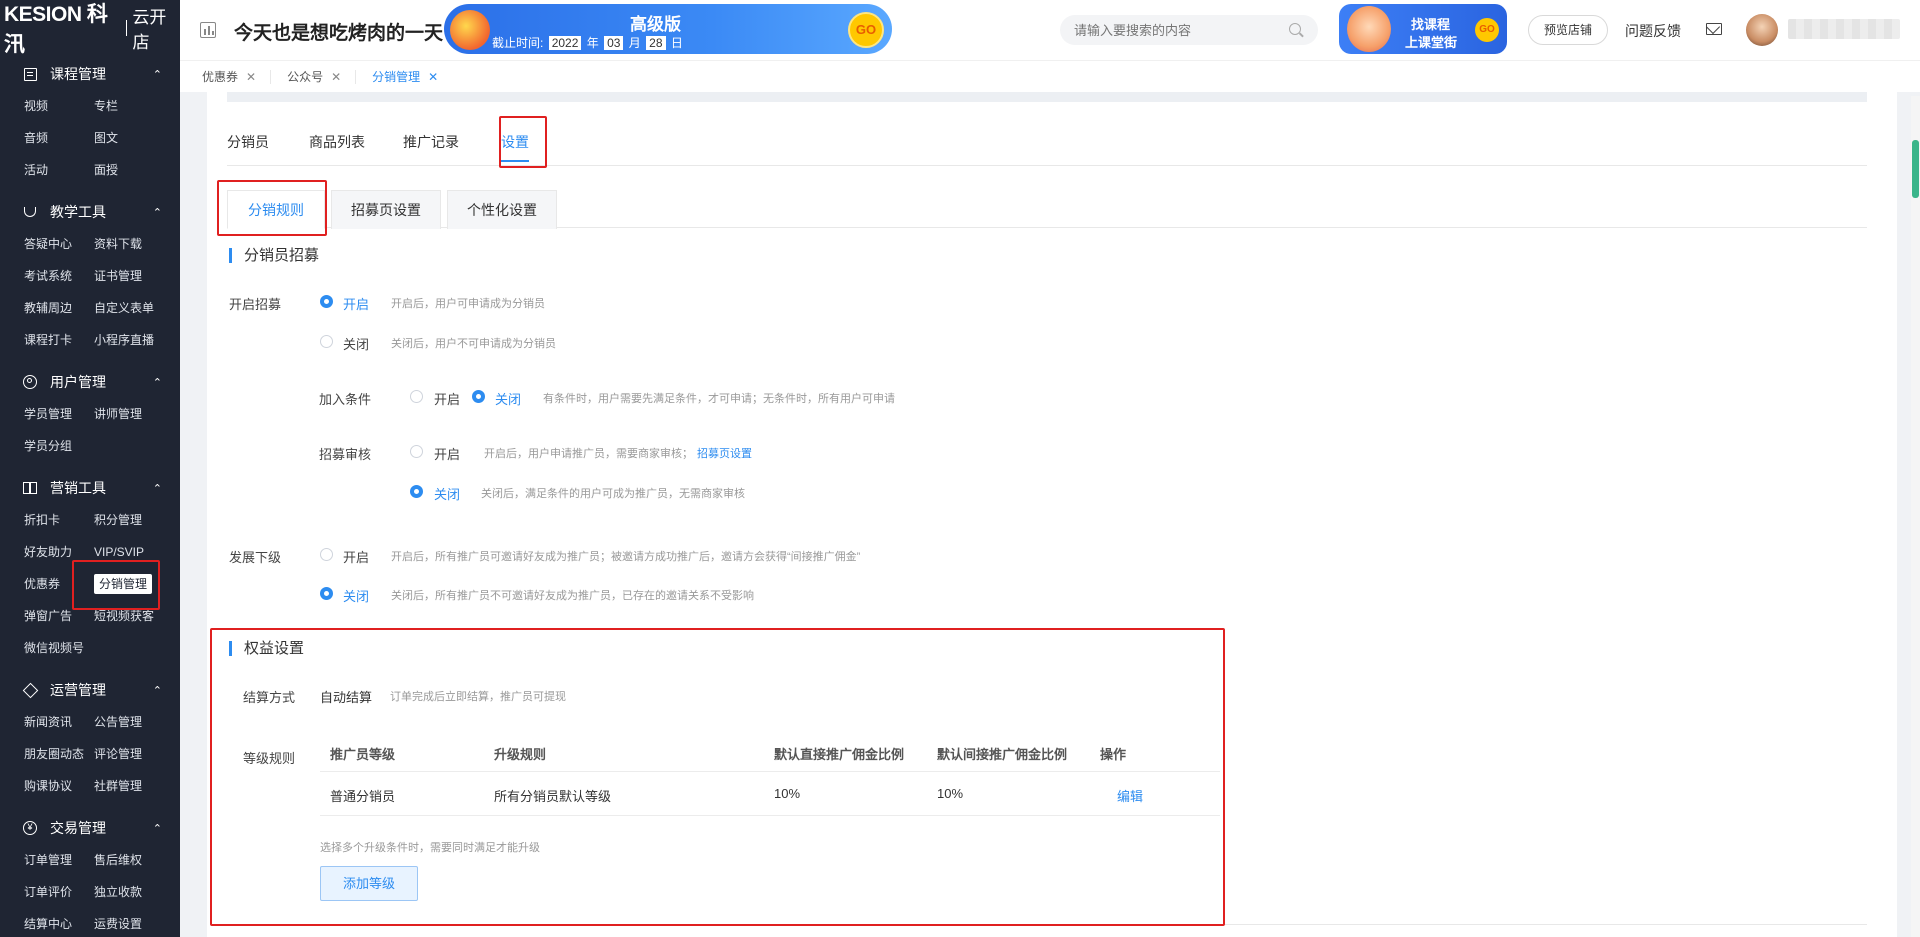 This screenshot has height=937, width=1920. Describe the element at coordinates (356, 595) in the screenshot. I see `develop-sub-off-label: 关闭` at that location.